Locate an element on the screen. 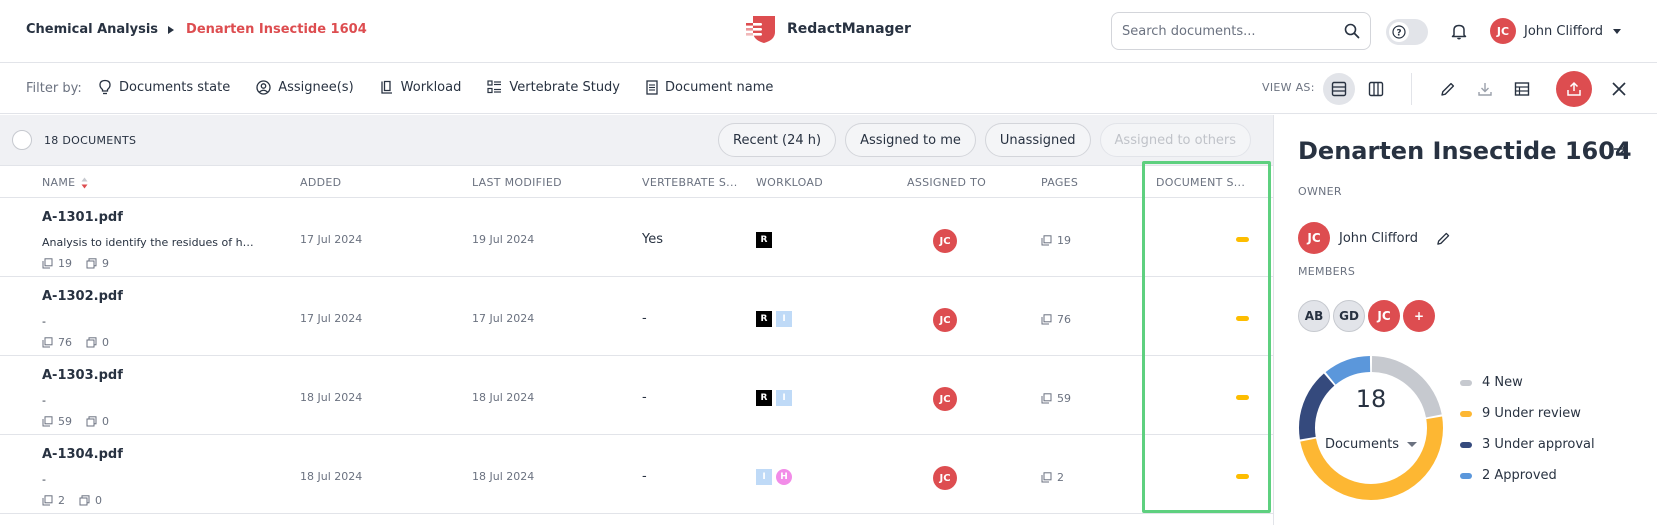 The width and height of the screenshot is (1657, 525). pencil-icon is located at coordinates (1448, 89).